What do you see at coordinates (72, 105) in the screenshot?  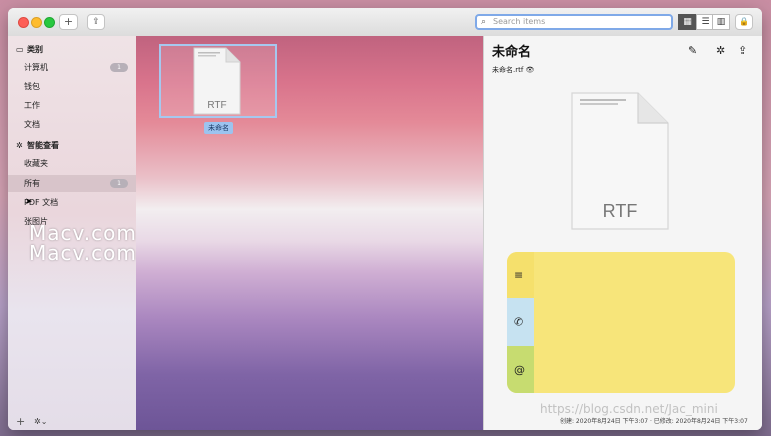 I see `sidebar-item-work: 工作` at bounding box center [72, 105].